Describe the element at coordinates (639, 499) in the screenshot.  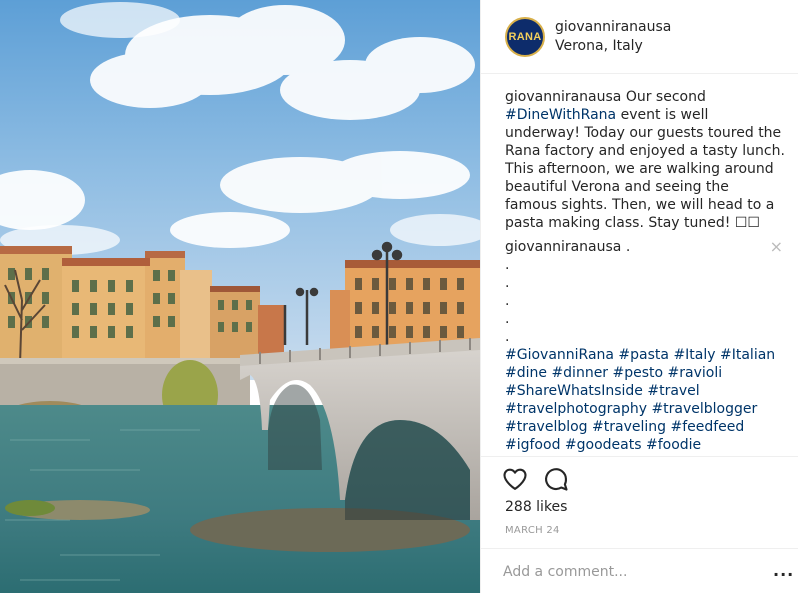
I see `post-actions: 288 likes MARCH 24` at that location.